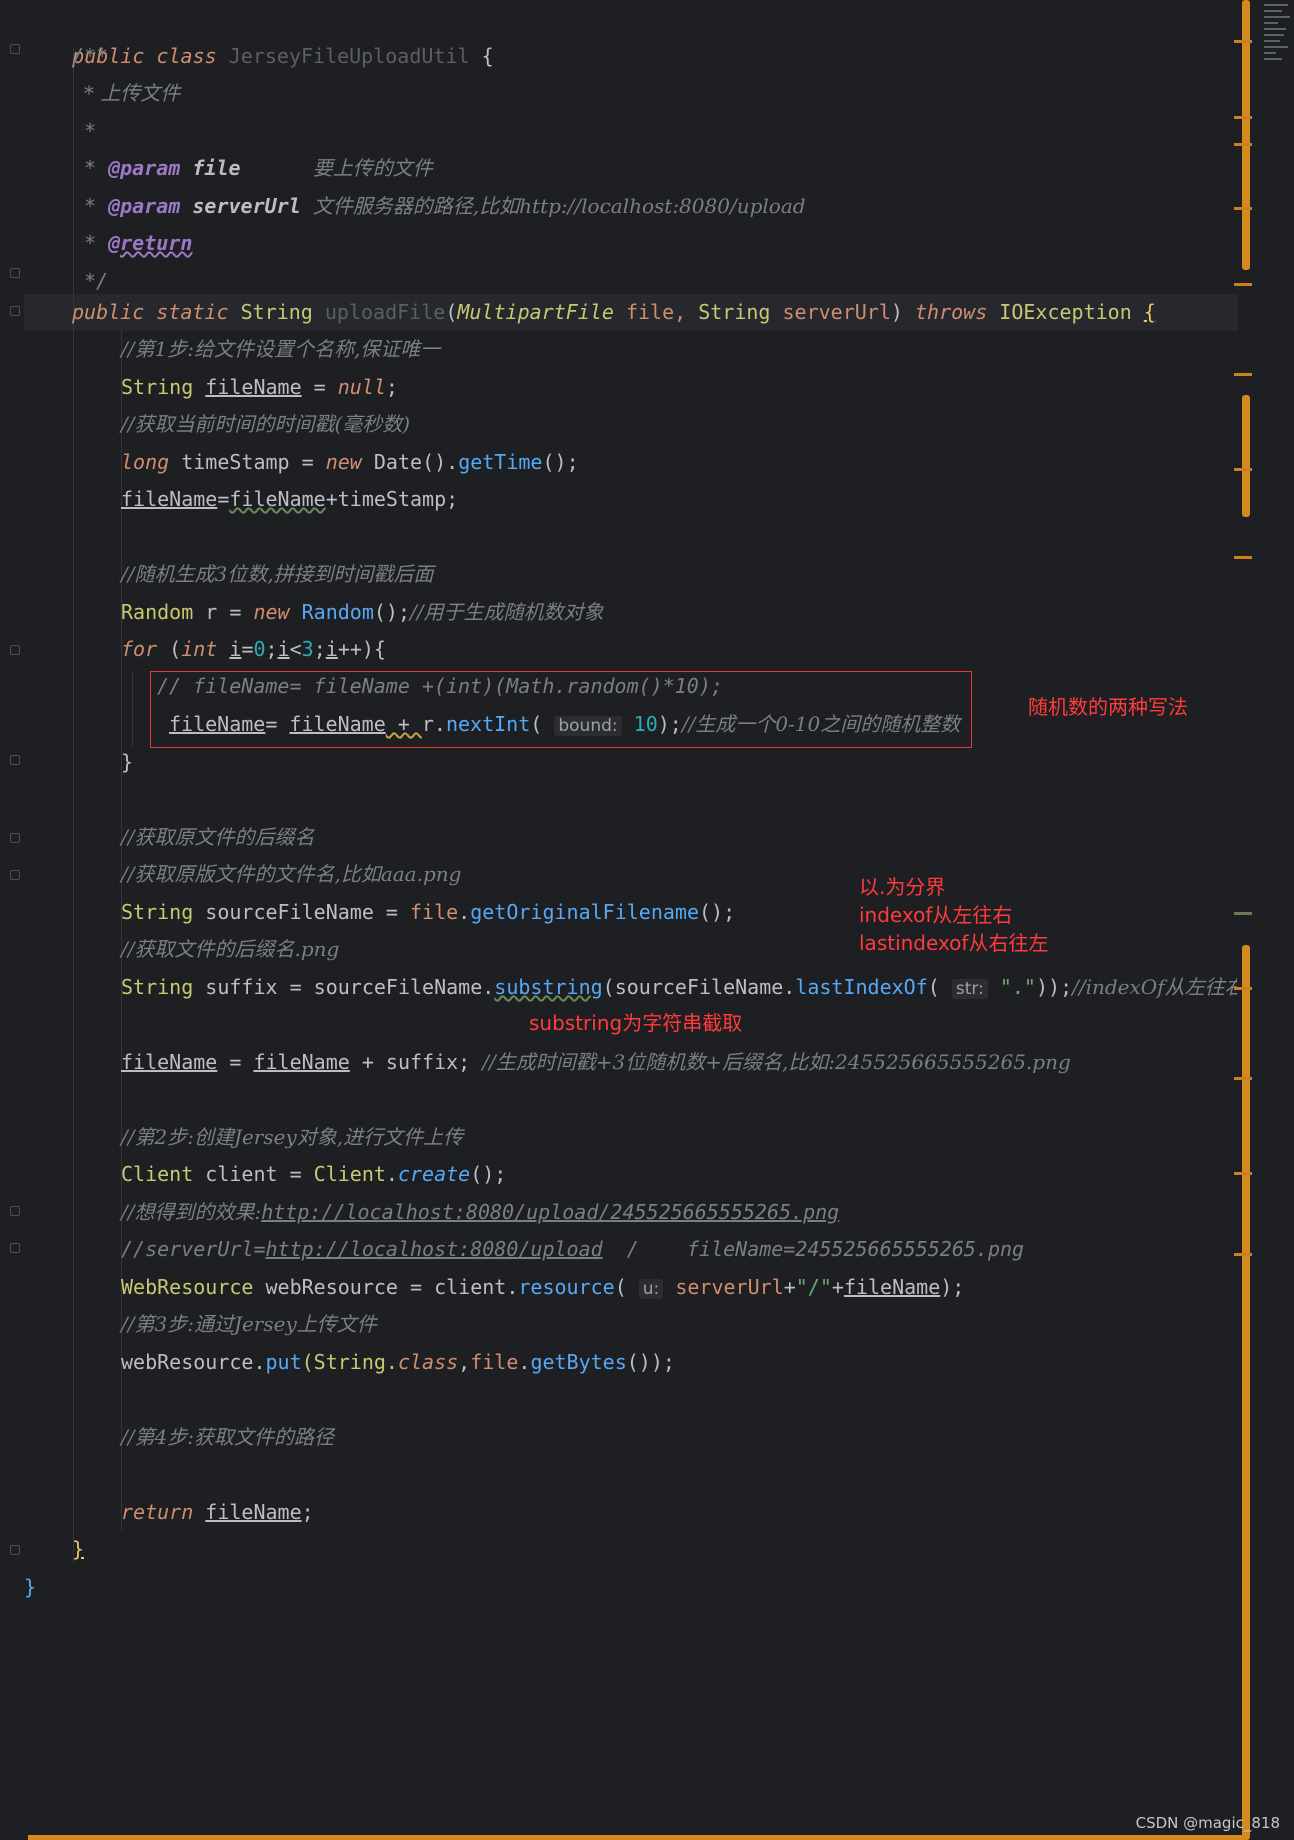 The image size is (1294, 1840). I want to click on code-line-comment: //第4步:获取文件的路径, so click(227, 1438).